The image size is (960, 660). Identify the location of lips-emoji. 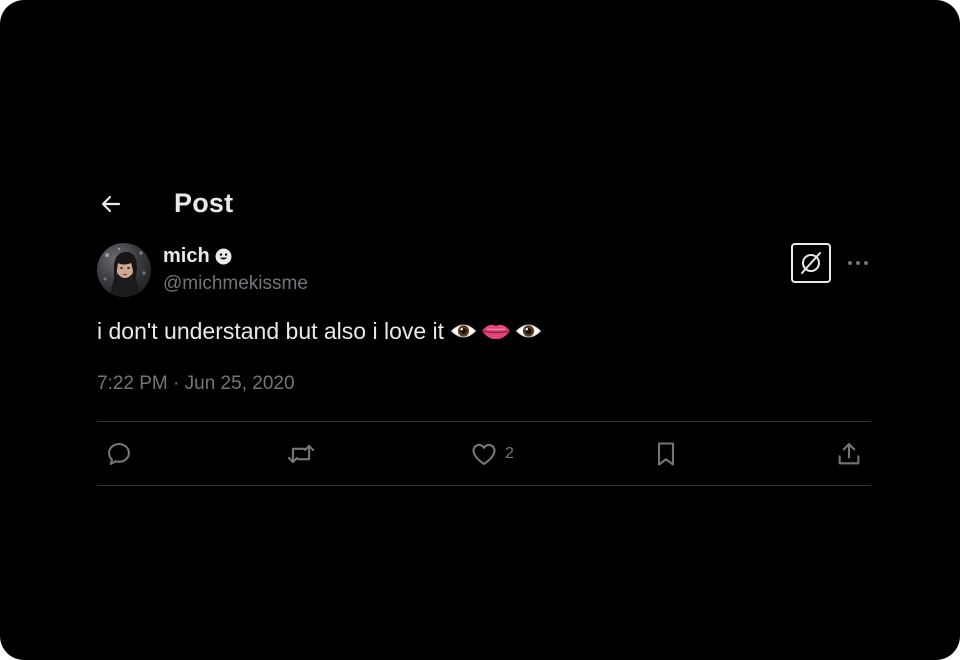
(496, 331).